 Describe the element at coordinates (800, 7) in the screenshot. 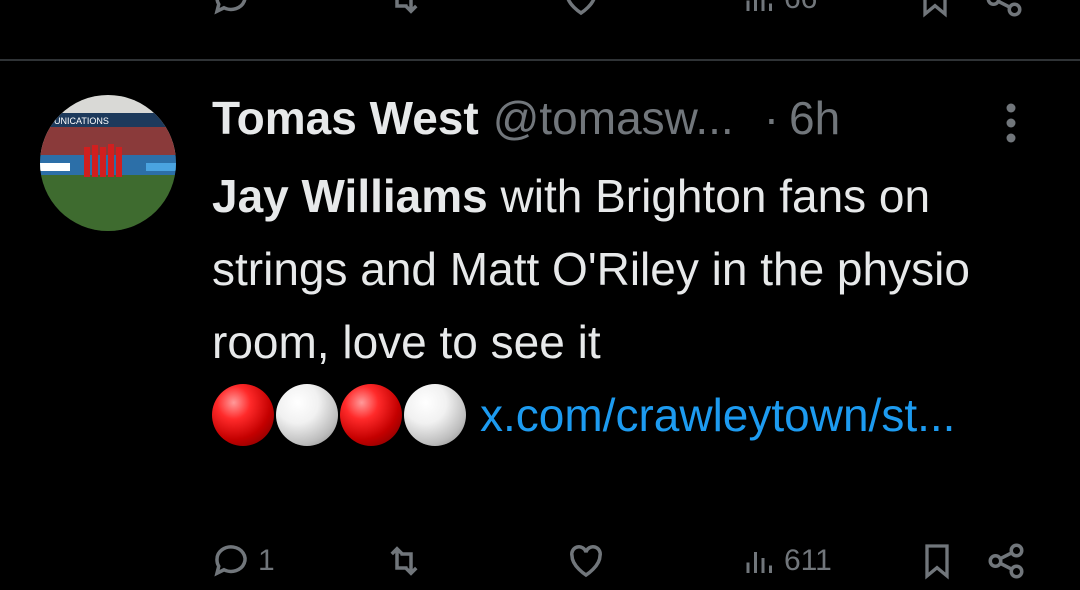

I see `views-count: 66` at that location.